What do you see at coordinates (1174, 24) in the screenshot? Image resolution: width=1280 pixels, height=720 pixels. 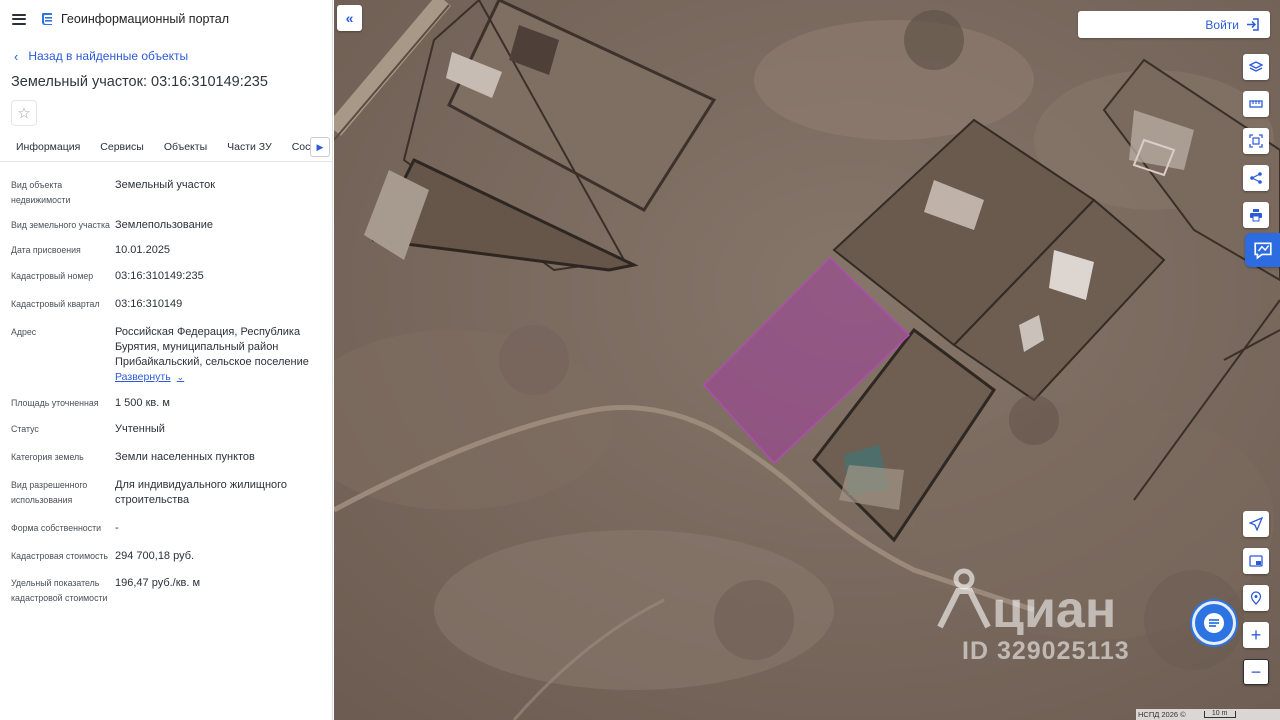 I see `login-button: Войти` at bounding box center [1174, 24].